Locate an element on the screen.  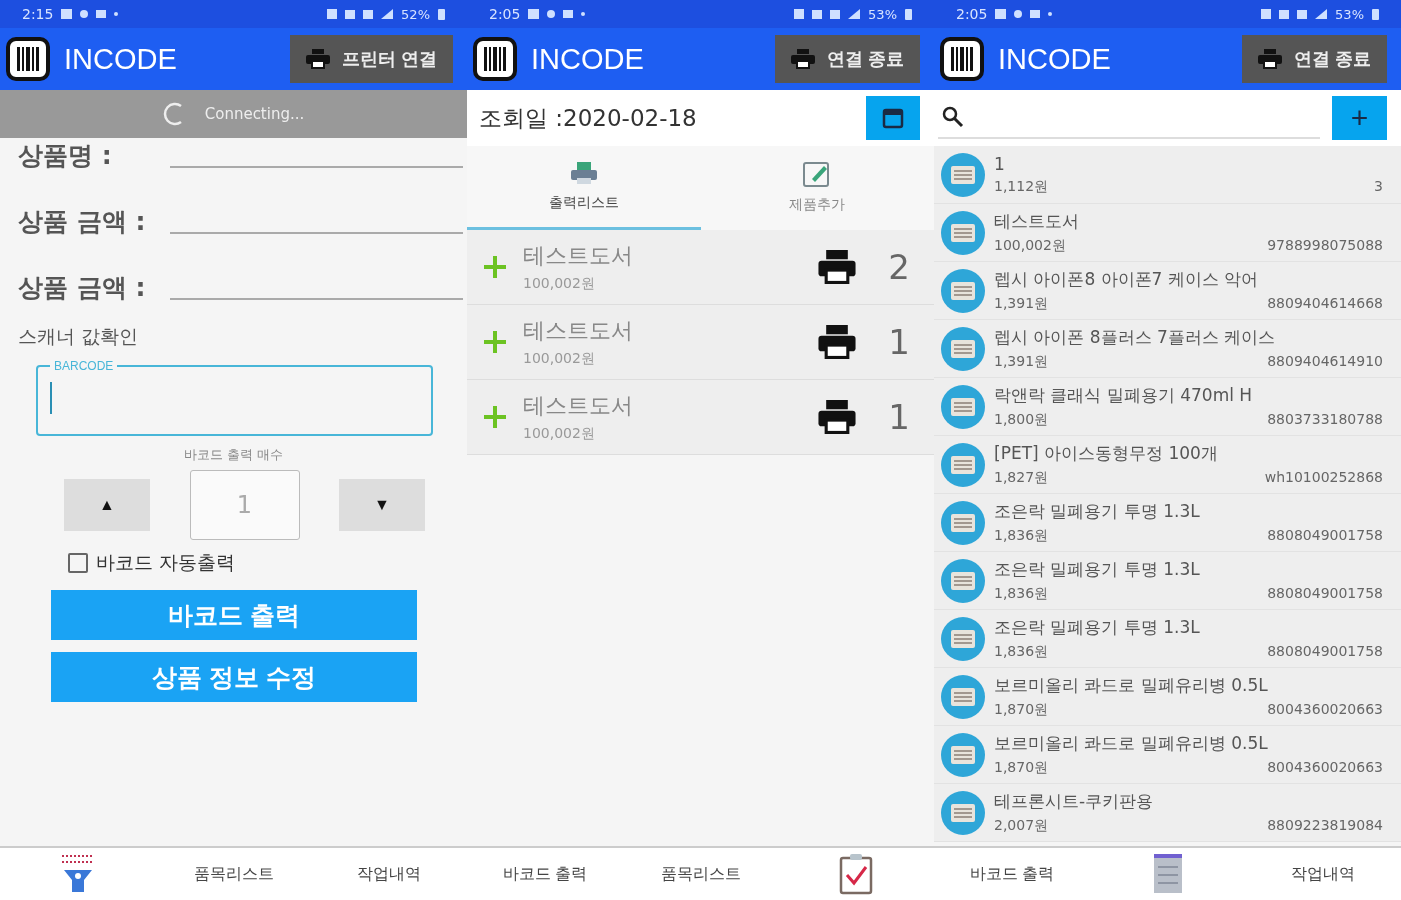
product-name: [PET] 아이스동형무정 100개 is located at coordinates (1106, 453).